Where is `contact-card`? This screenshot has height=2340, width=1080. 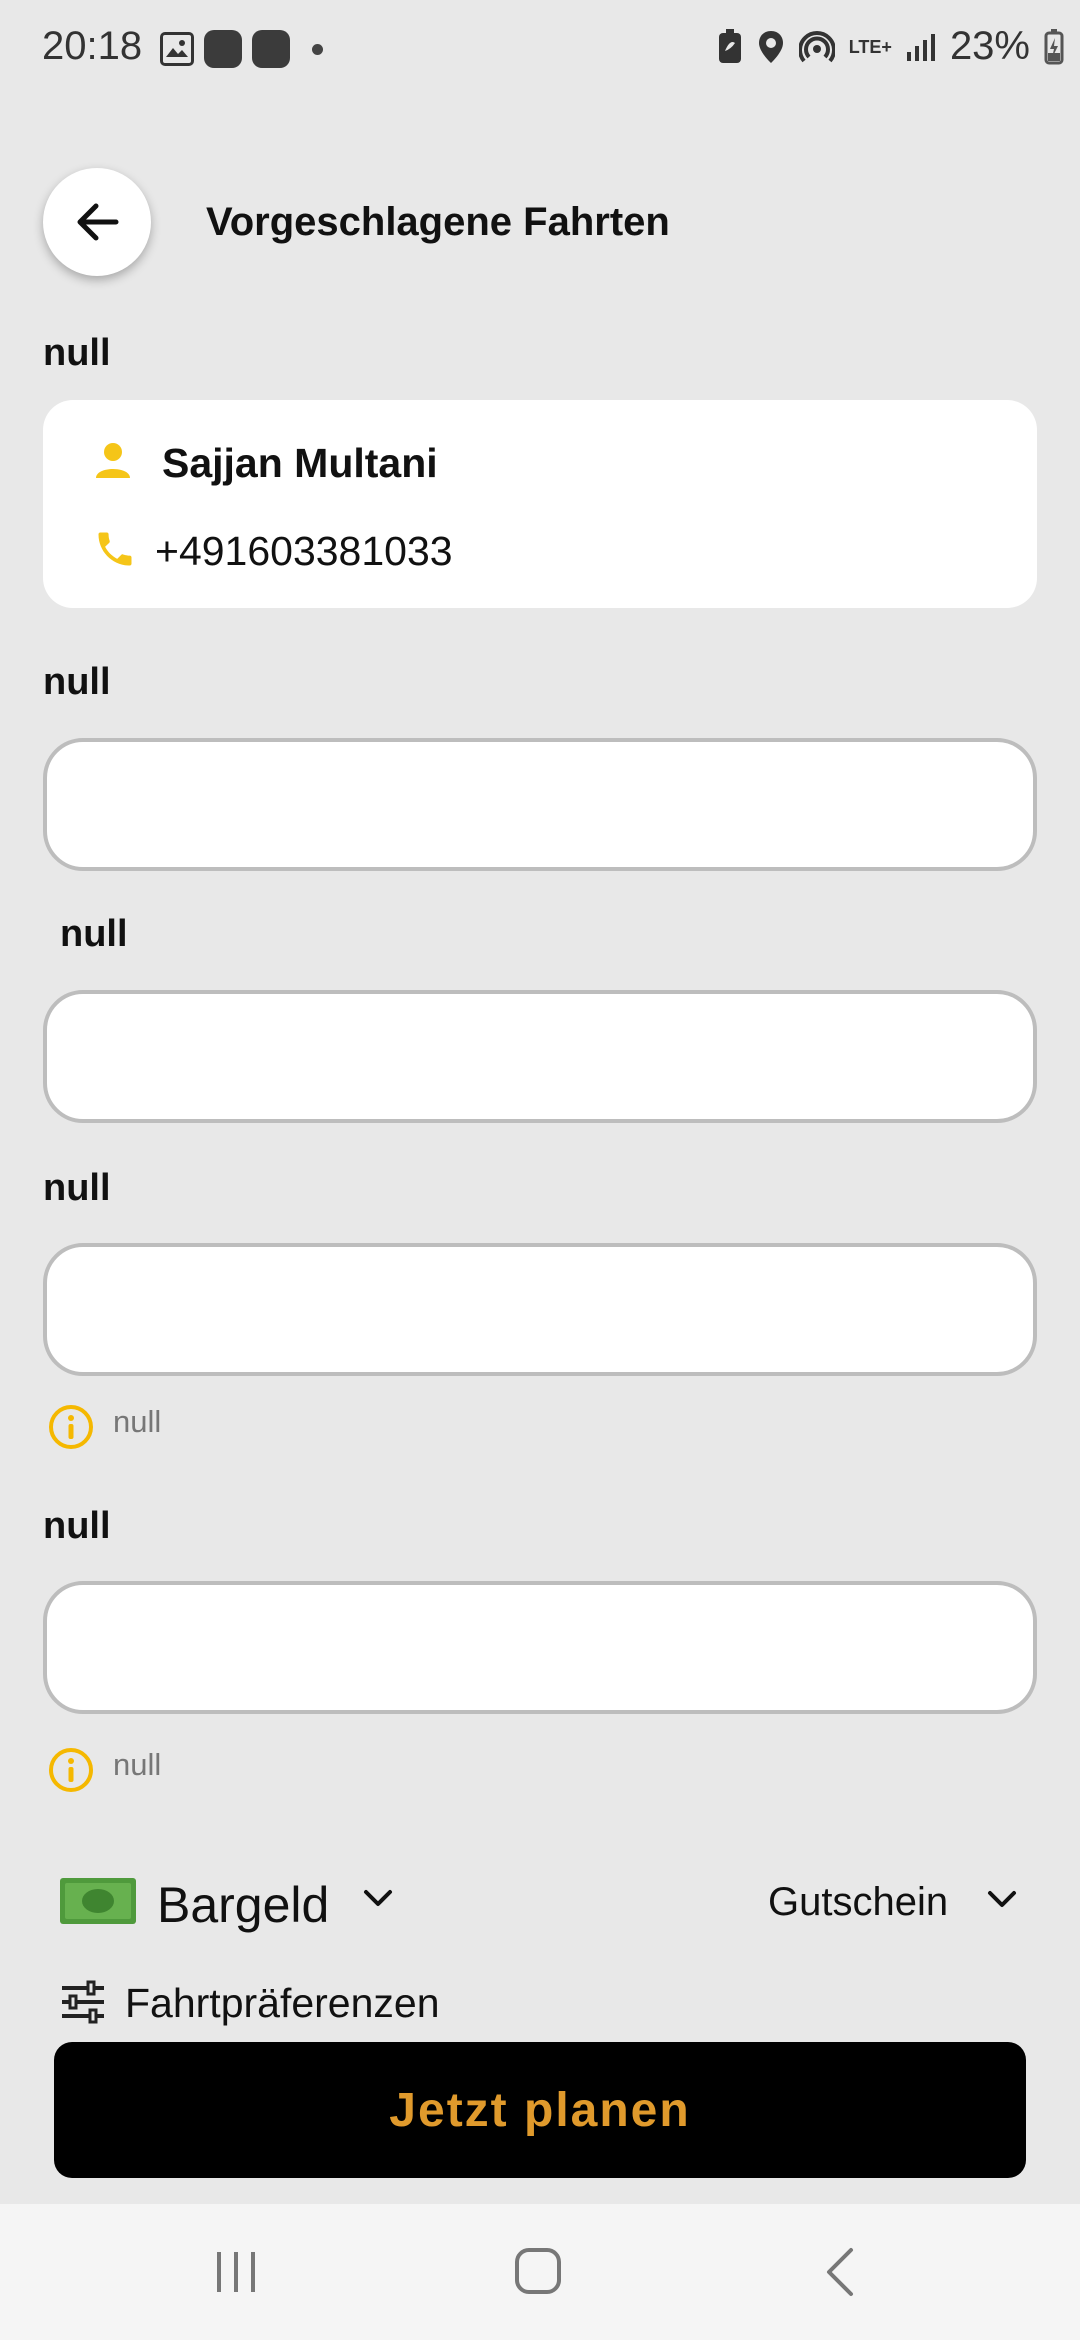 contact-card is located at coordinates (540, 504).